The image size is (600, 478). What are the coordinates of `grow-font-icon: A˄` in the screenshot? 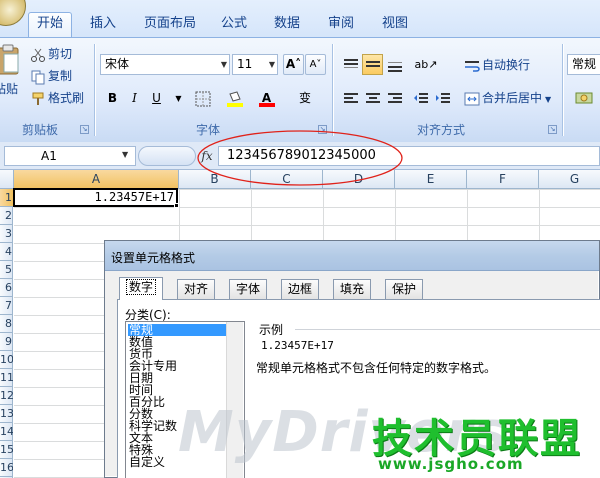 It's located at (293, 64).